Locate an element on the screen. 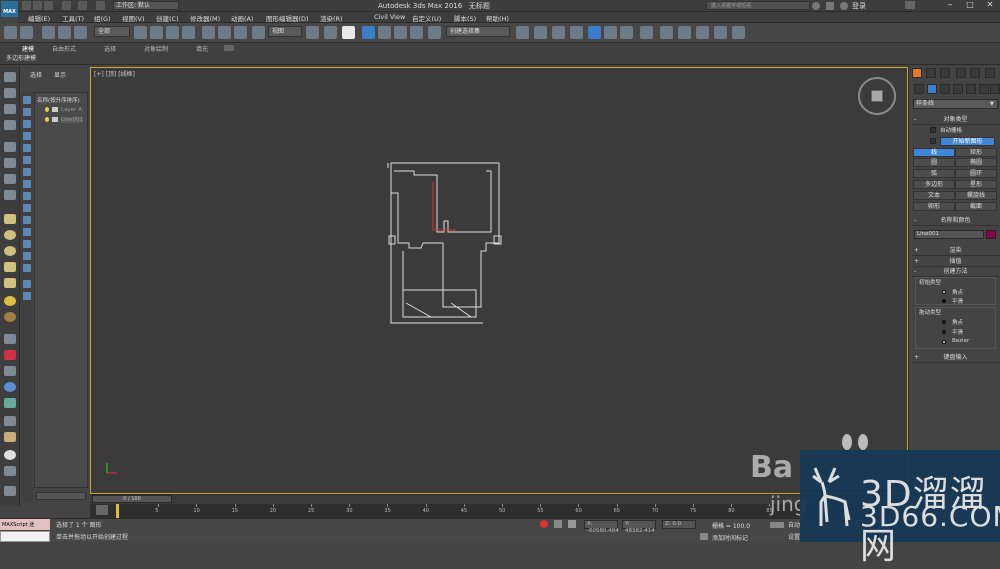  scene-tab-display: 显示 is located at coordinates (60, 74).